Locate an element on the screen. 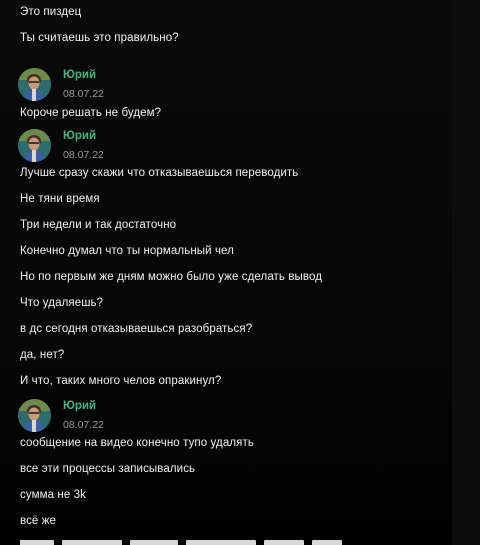 The width and height of the screenshot is (480, 545). message-text: сообщение на видео конечно тупо удалять is located at coordinates (137, 443).